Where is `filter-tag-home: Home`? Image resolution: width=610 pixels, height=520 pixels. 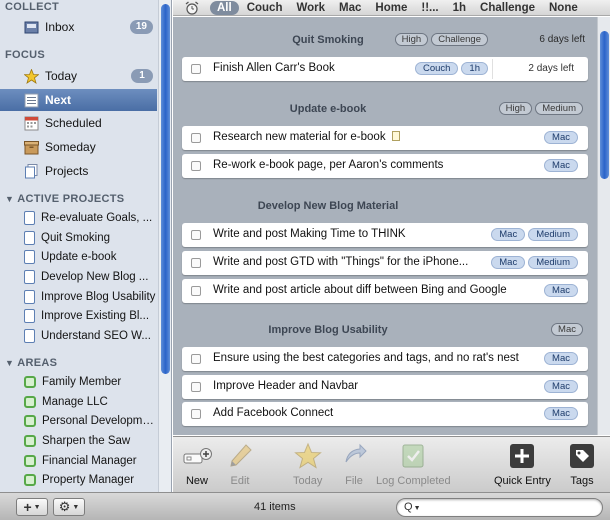 filter-tag-home: Home is located at coordinates (391, 8).